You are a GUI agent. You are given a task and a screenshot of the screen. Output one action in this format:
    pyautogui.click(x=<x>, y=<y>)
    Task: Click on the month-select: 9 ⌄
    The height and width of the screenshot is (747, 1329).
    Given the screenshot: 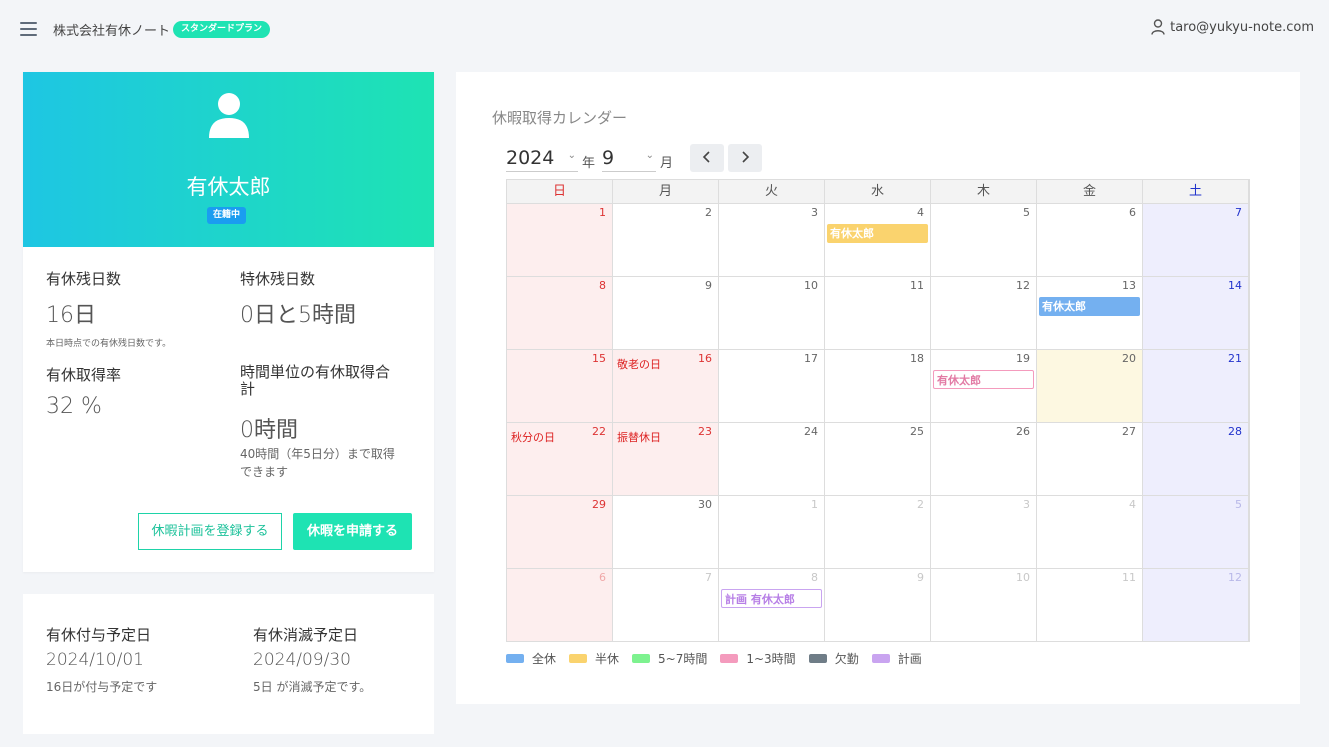 What is the action you would take?
    pyautogui.click(x=629, y=159)
    